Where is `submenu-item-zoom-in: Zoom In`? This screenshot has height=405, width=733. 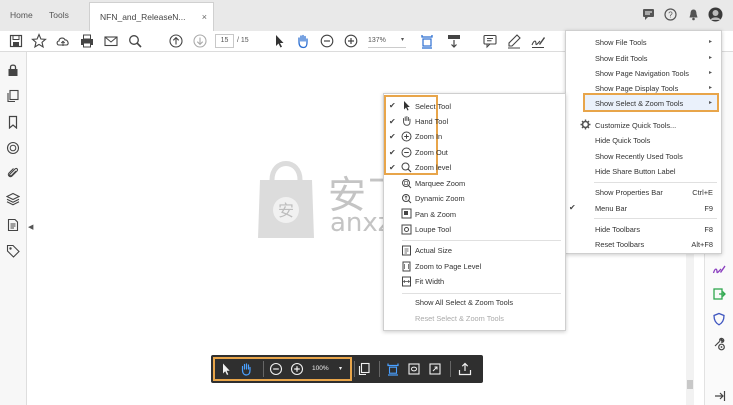 submenu-item-zoom-in: Zoom In is located at coordinates (428, 136).